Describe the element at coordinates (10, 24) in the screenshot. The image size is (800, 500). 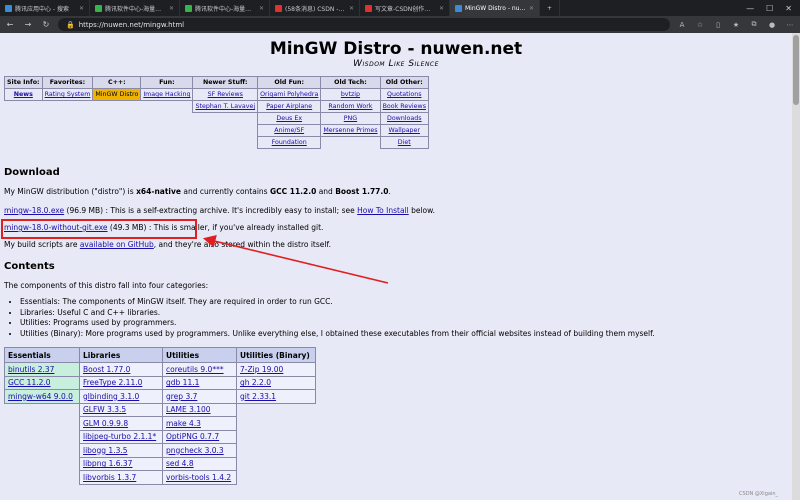
I see `back-icon: ←` at that location.